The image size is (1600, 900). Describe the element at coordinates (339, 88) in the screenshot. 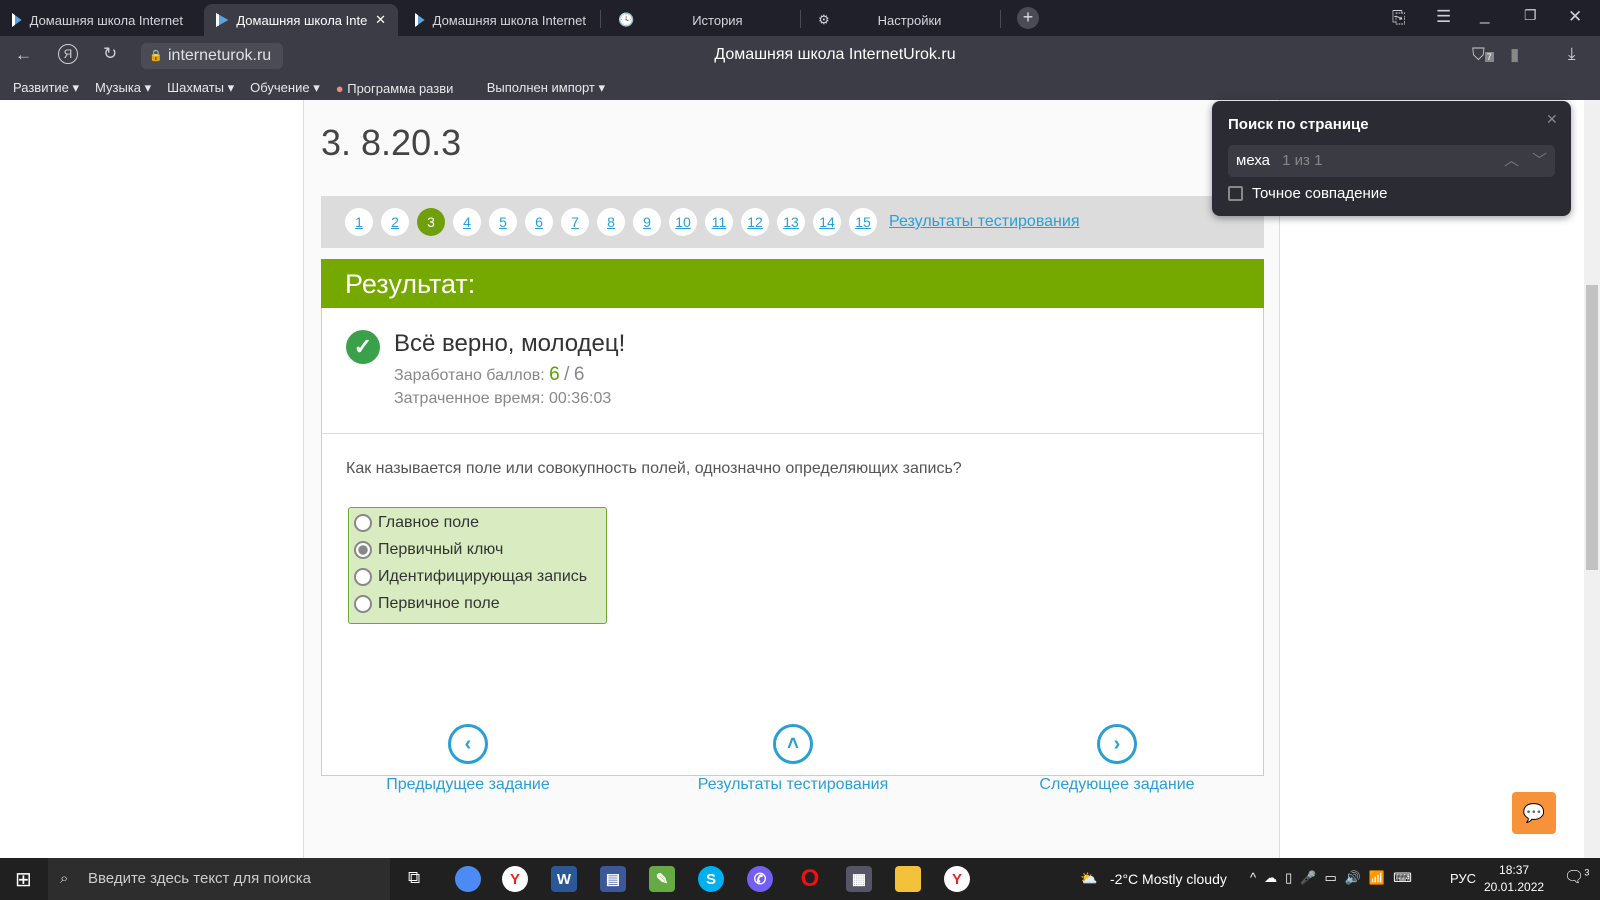

I see `colorful-icon: ●` at that location.